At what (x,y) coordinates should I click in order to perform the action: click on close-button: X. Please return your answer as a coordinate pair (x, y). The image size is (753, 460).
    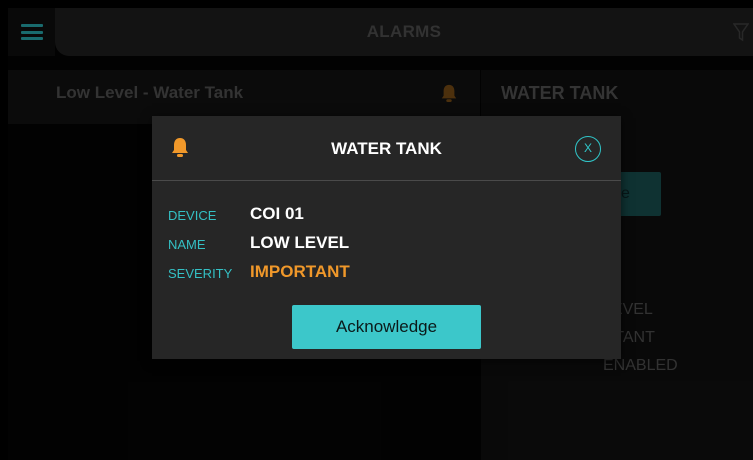
    Looking at the image, I should click on (588, 149).